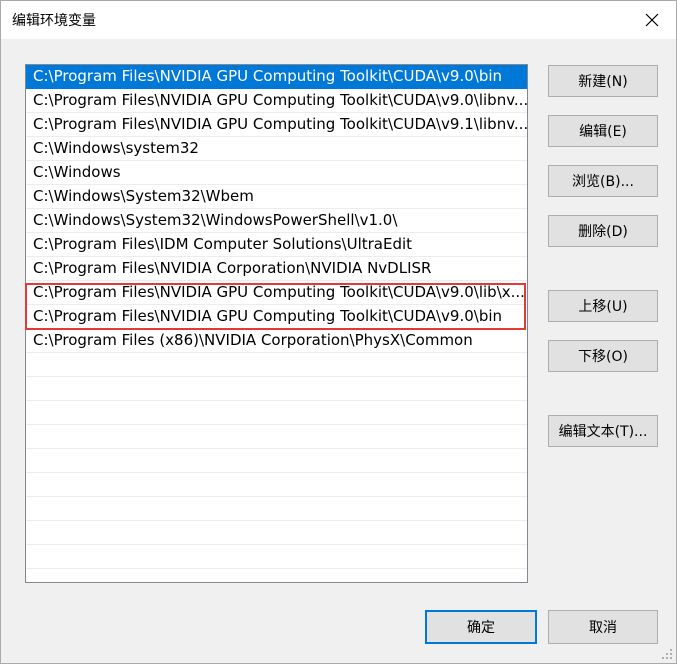  Describe the element at coordinates (603, 131) in the screenshot. I see `edit-button: 编辑(E)` at that location.